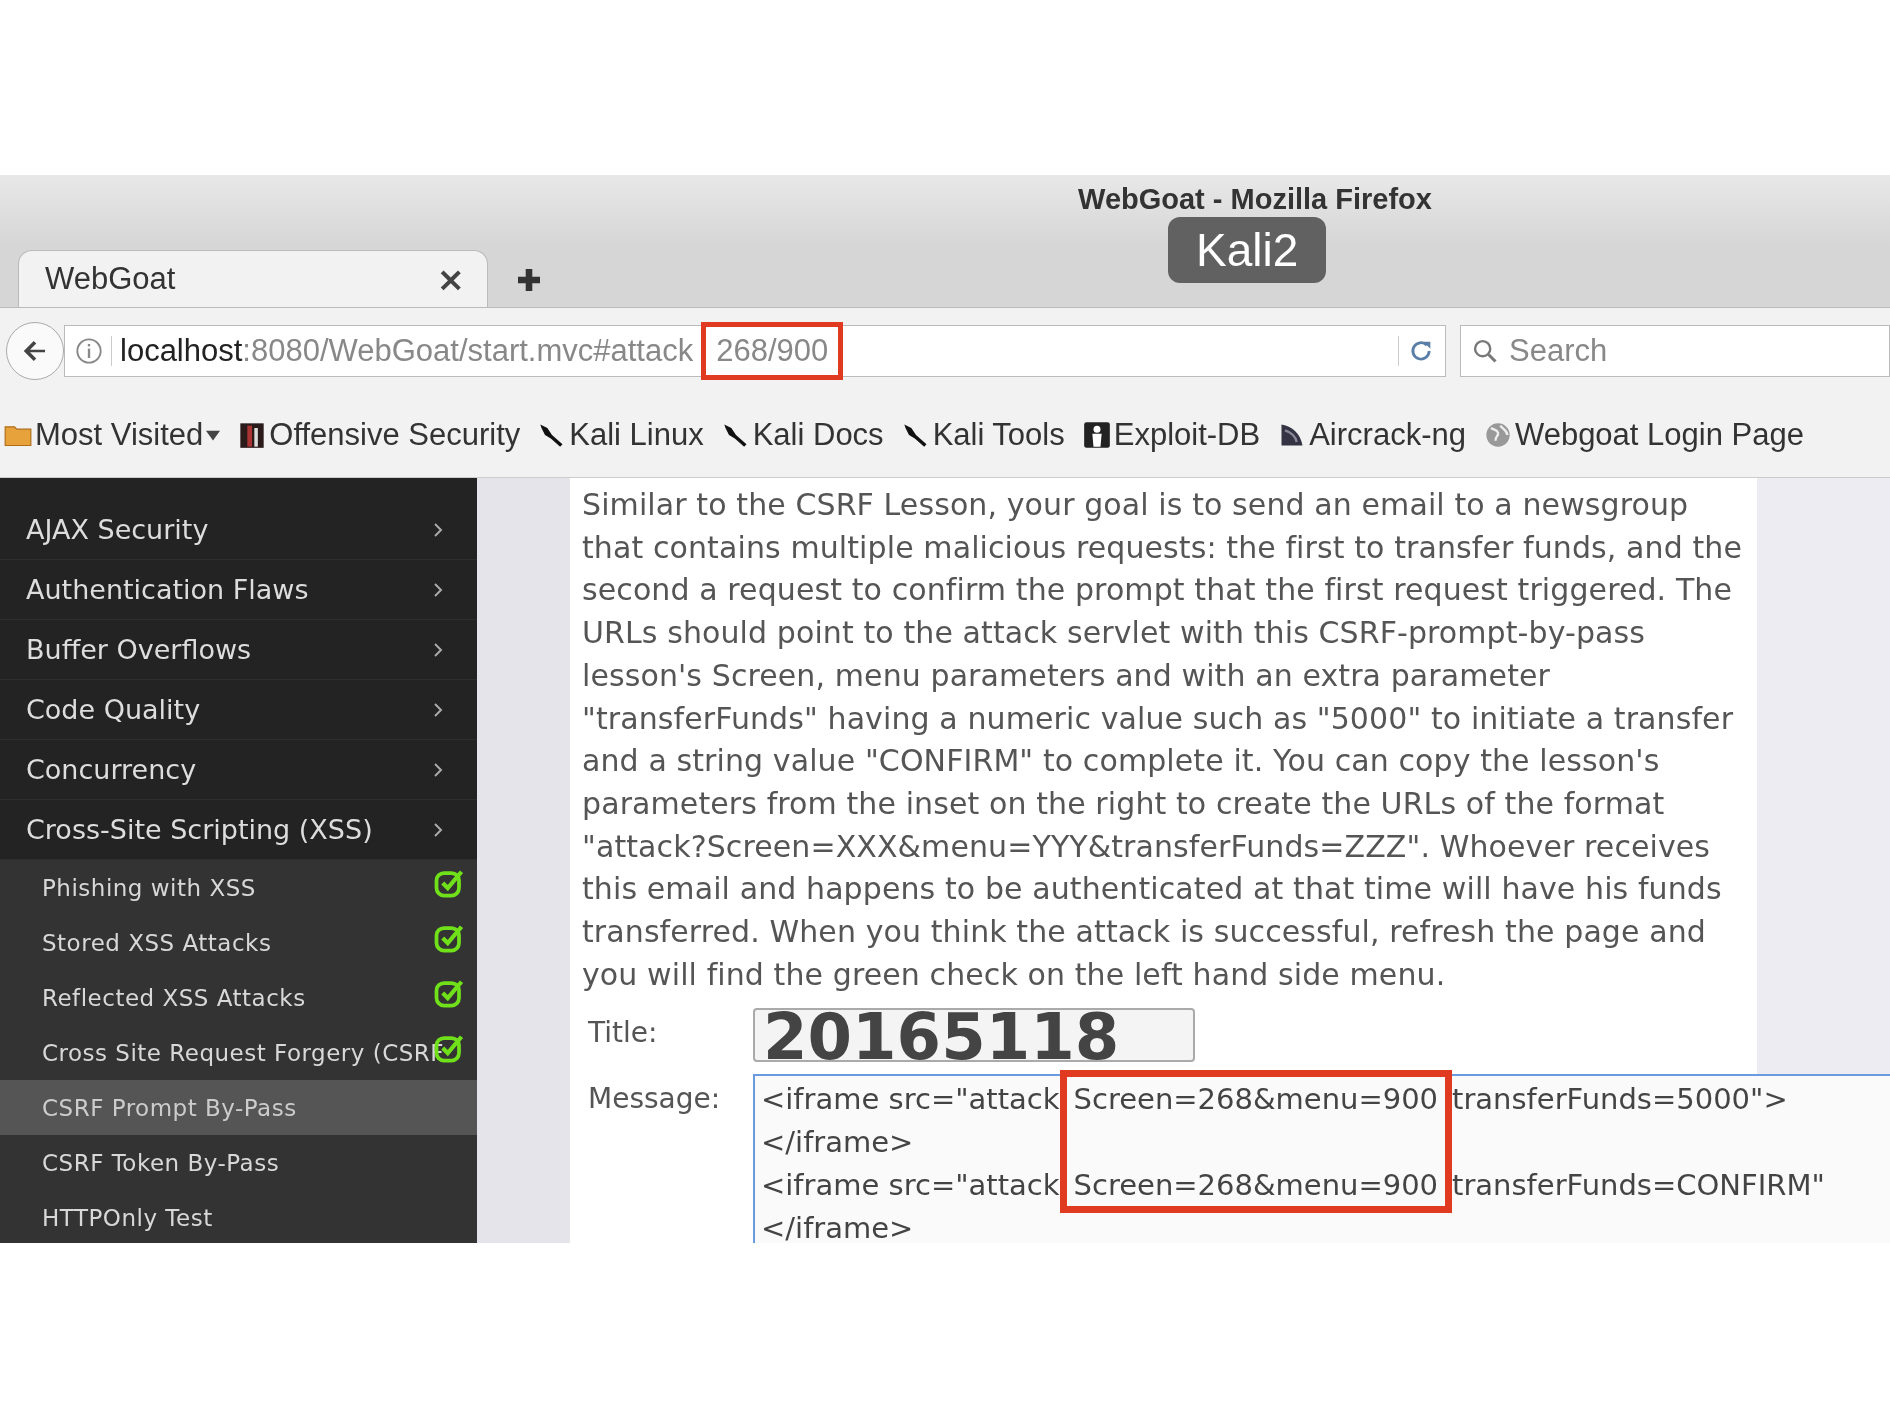 This screenshot has height=1417, width=1890. Describe the element at coordinates (1675, 350) in the screenshot. I see `search-field: Search` at that location.